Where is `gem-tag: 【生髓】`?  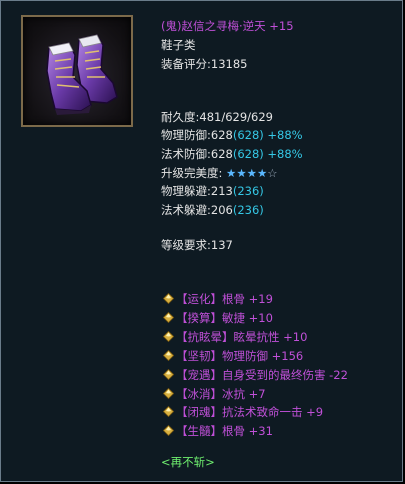
gem-tag: 【生髓】 is located at coordinates (199, 431).